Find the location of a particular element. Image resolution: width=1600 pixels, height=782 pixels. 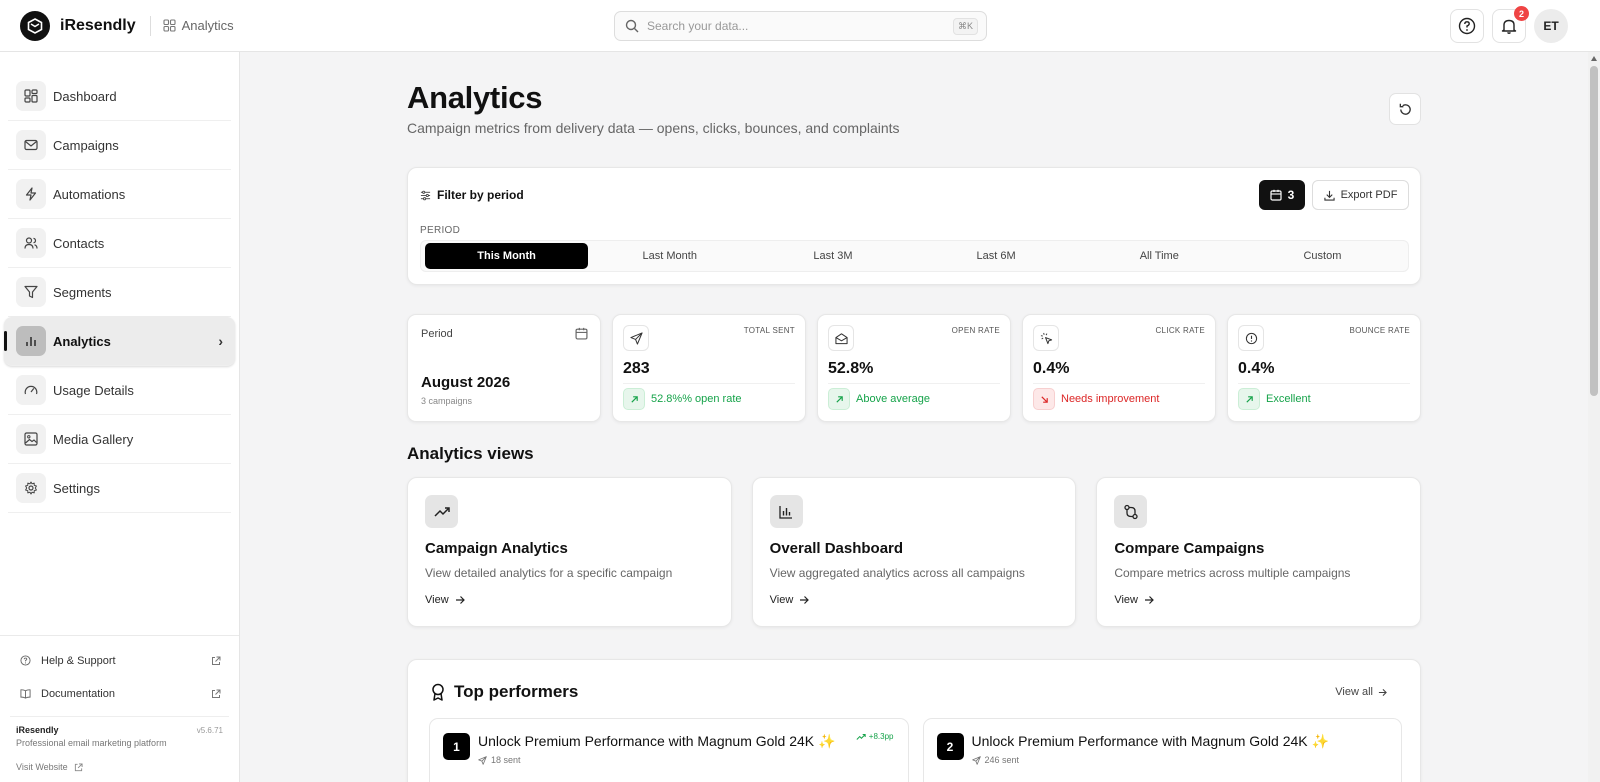

trend-up-icon is located at coordinates (839, 399).